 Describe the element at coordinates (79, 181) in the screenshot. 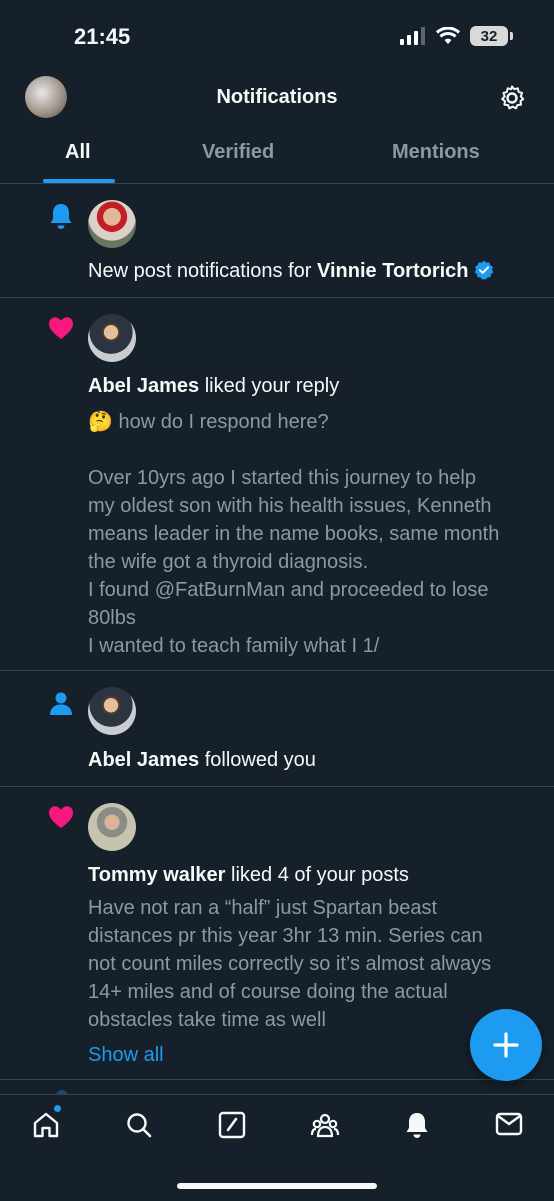

I see `active-tab-indicator` at that location.